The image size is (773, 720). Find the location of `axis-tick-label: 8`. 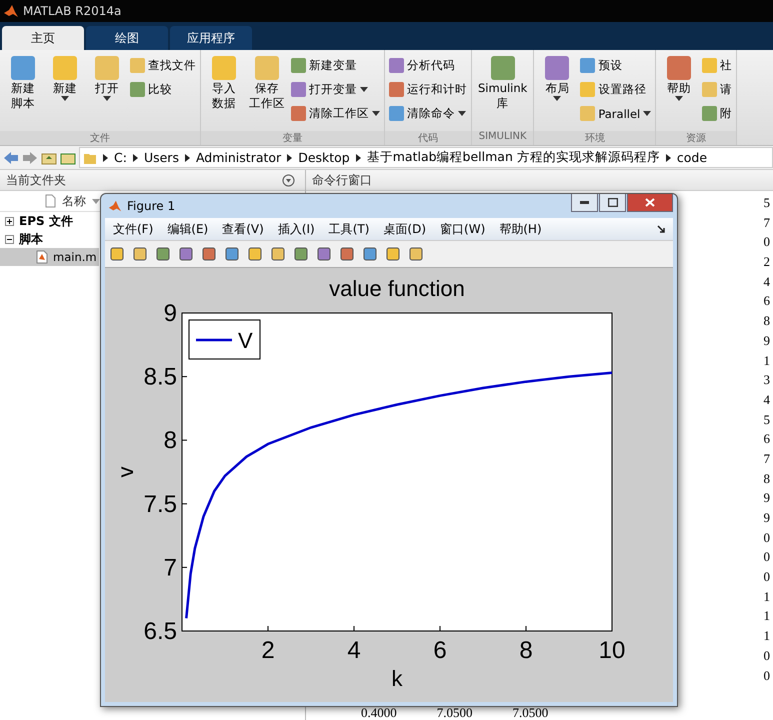

axis-tick-label: 8 is located at coordinates (170, 440).